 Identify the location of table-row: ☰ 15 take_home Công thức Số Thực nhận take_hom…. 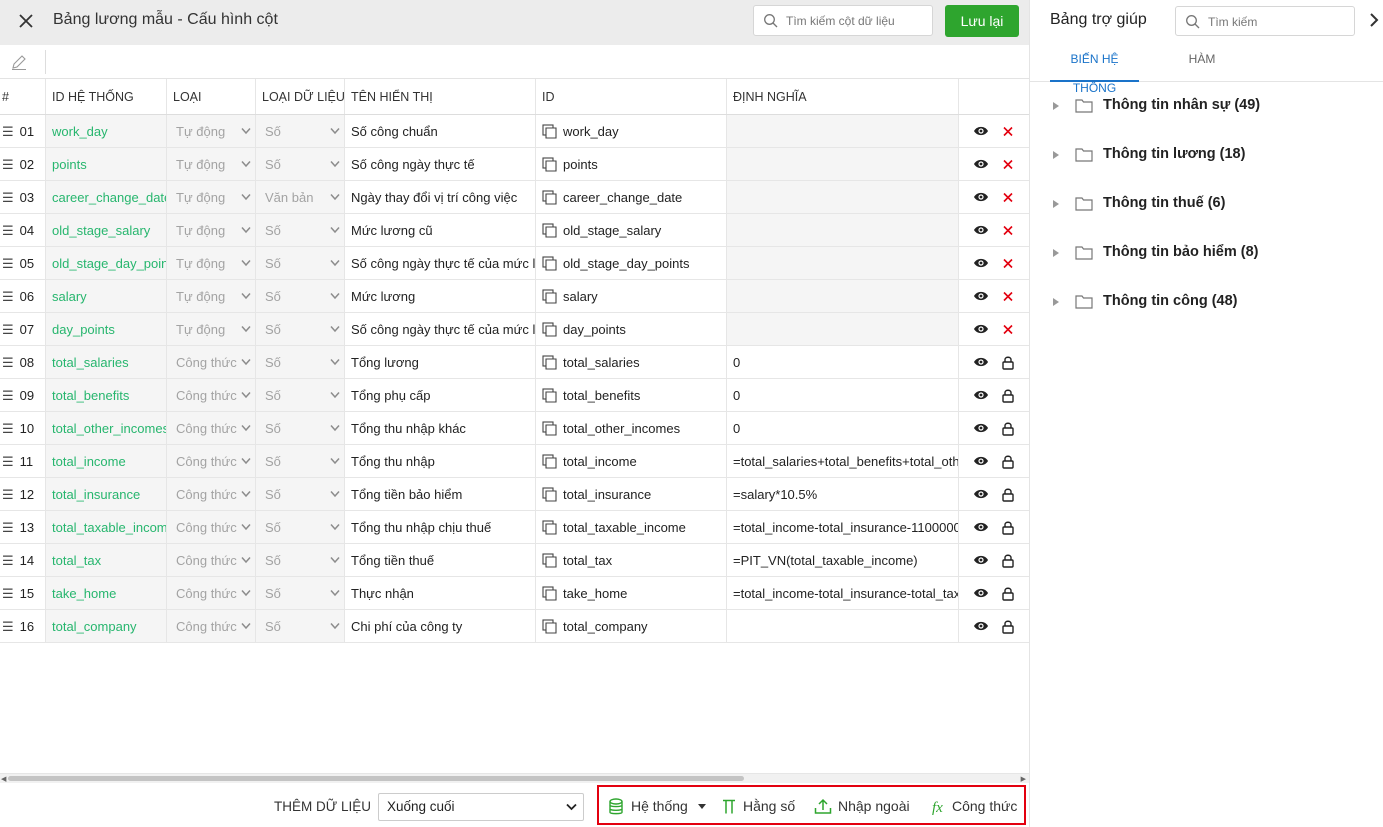
(514, 593).